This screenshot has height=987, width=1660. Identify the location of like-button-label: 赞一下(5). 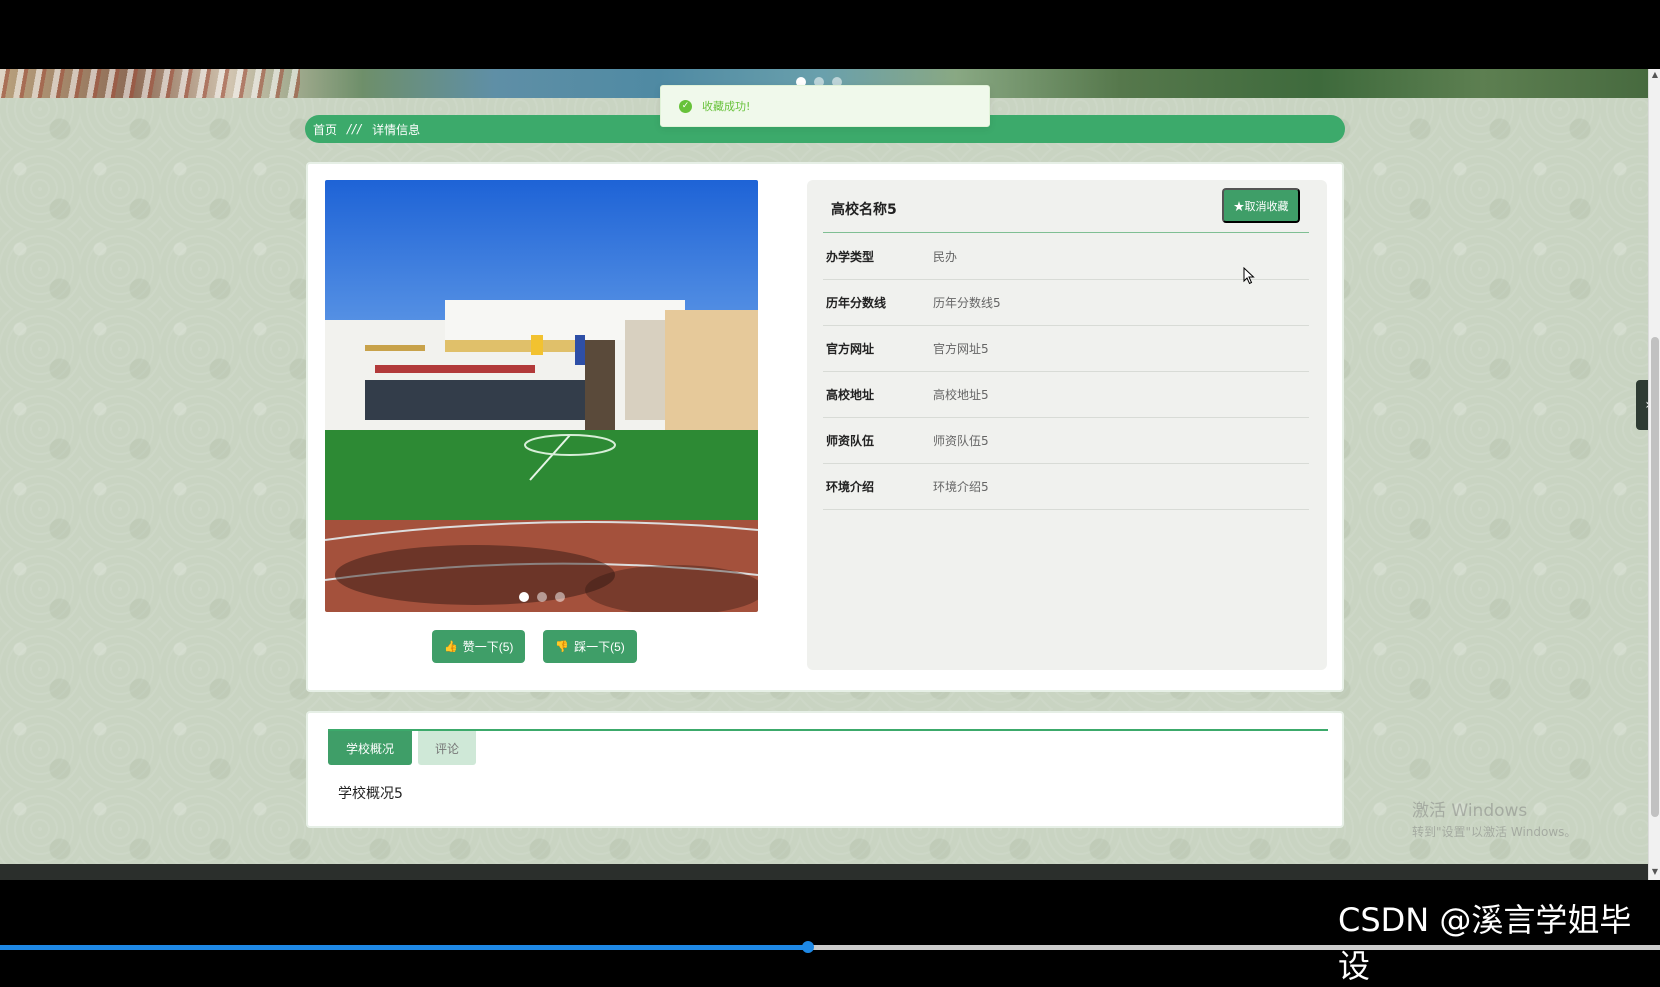
(488, 647).